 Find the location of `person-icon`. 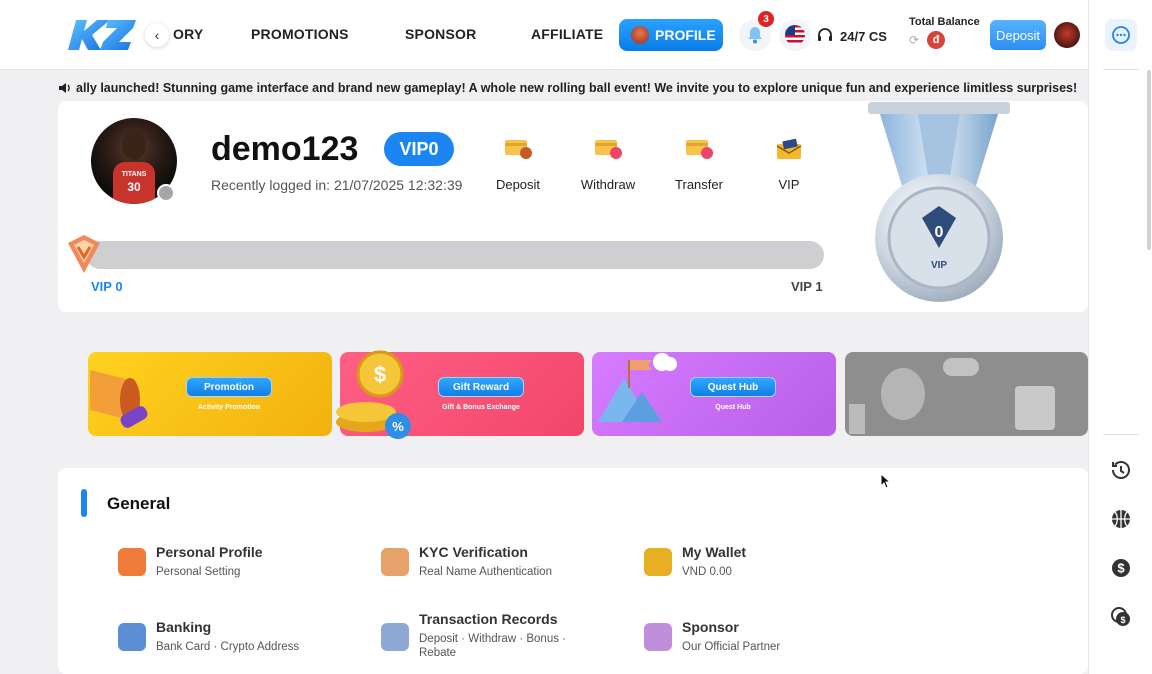

person-icon is located at coordinates (132, 562).